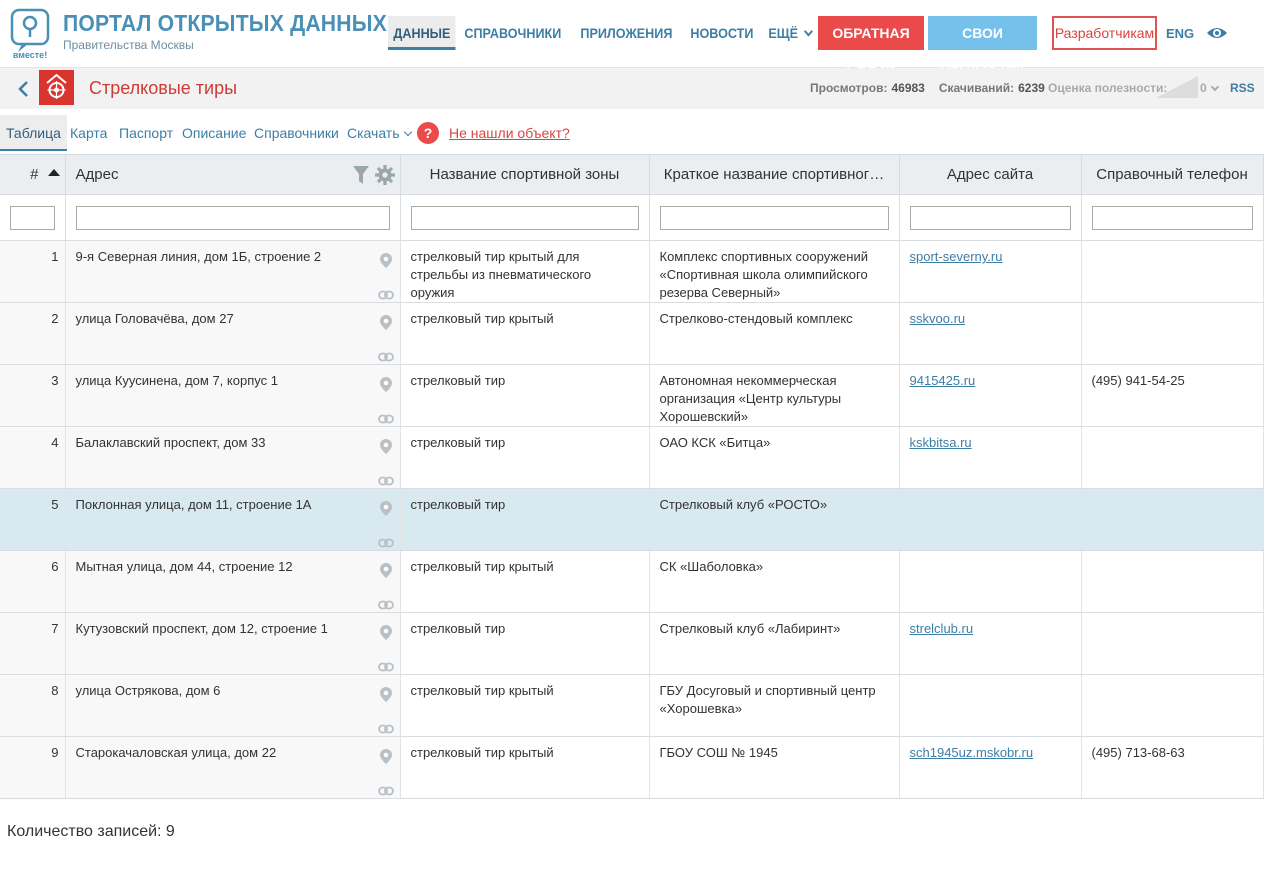 The height and width of the screenshot is (892, 1264). What do you see at coordinates (33, 174) in the screenshot?
I see `column-header-number: #` at bounding box center [33, 174].